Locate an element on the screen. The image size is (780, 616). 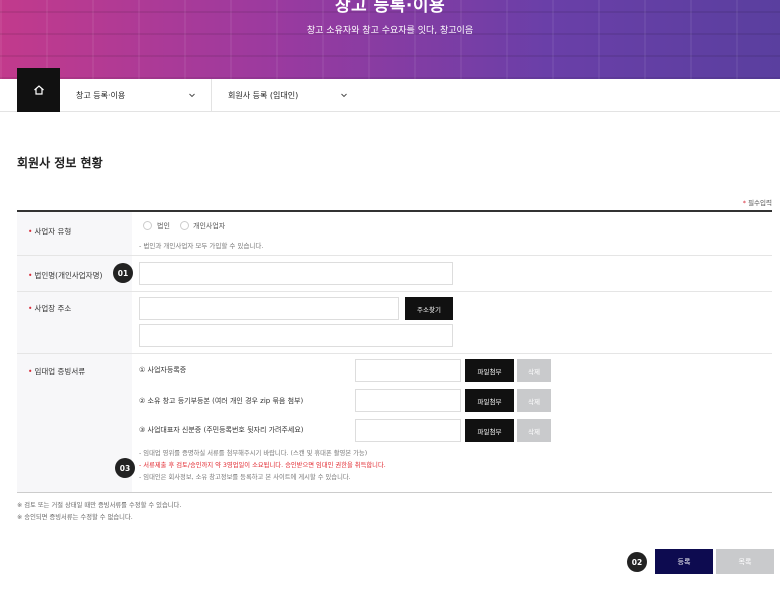
radio-corporation-label: 법인 is located at coordinates (163, 226).